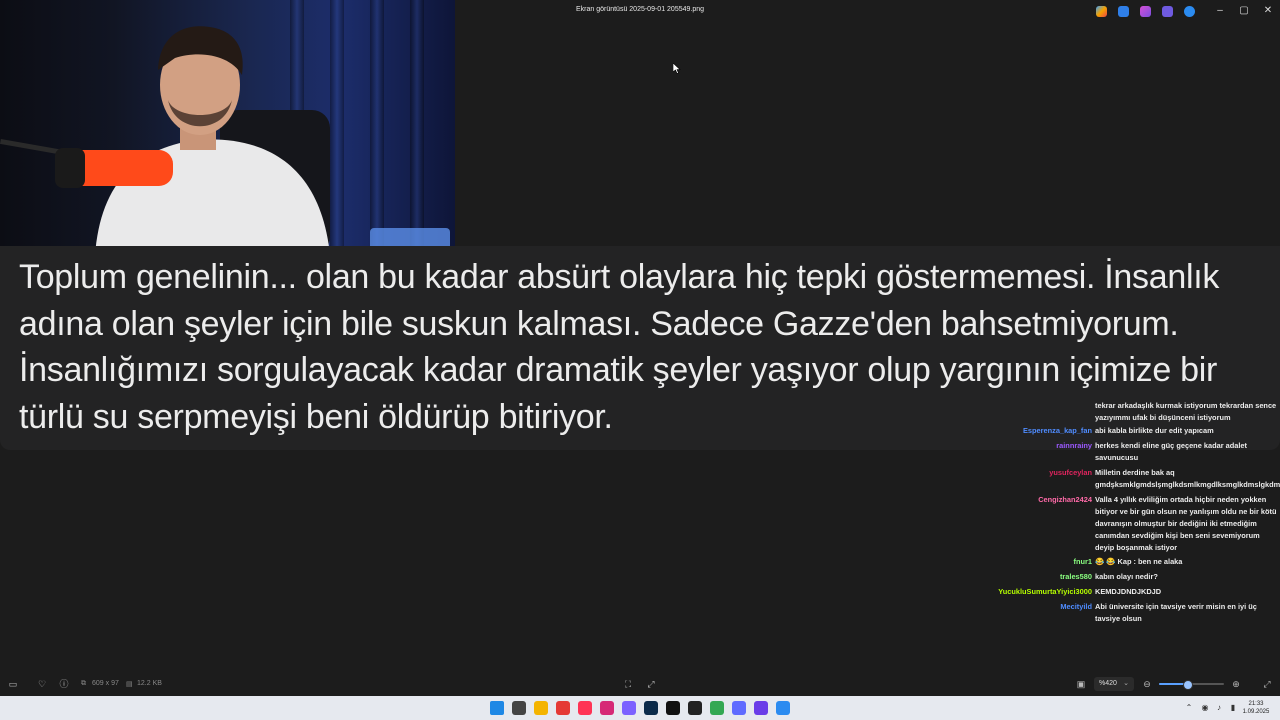 The width and height of the screenshot is (1280, 720). What do you see at coordinates (629, 708) in the screenshot?
I see `messenger-icon` at bounding box center [629, 708].